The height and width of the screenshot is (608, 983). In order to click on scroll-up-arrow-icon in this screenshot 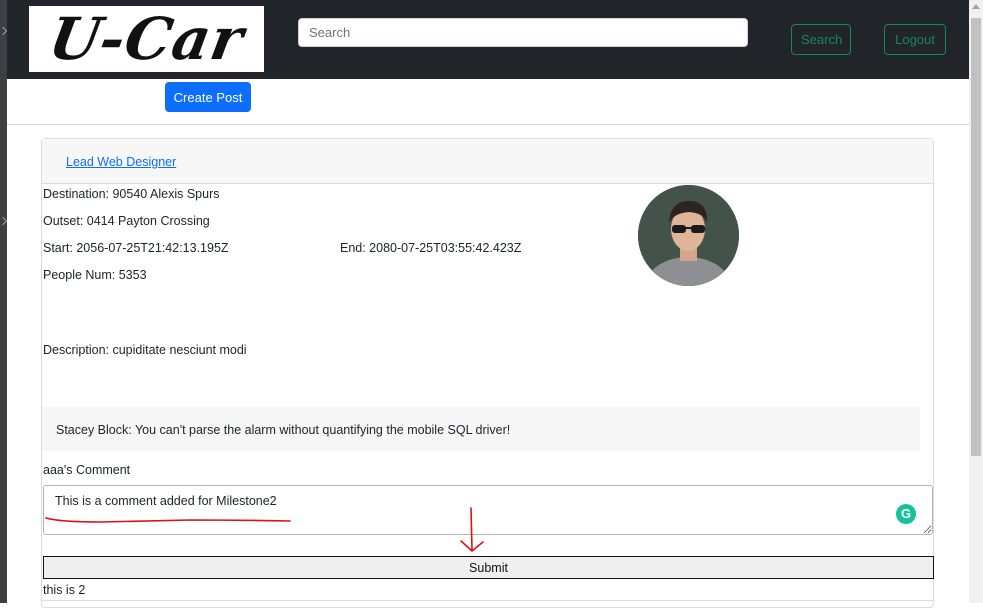, I will do `click(976, 6)`.